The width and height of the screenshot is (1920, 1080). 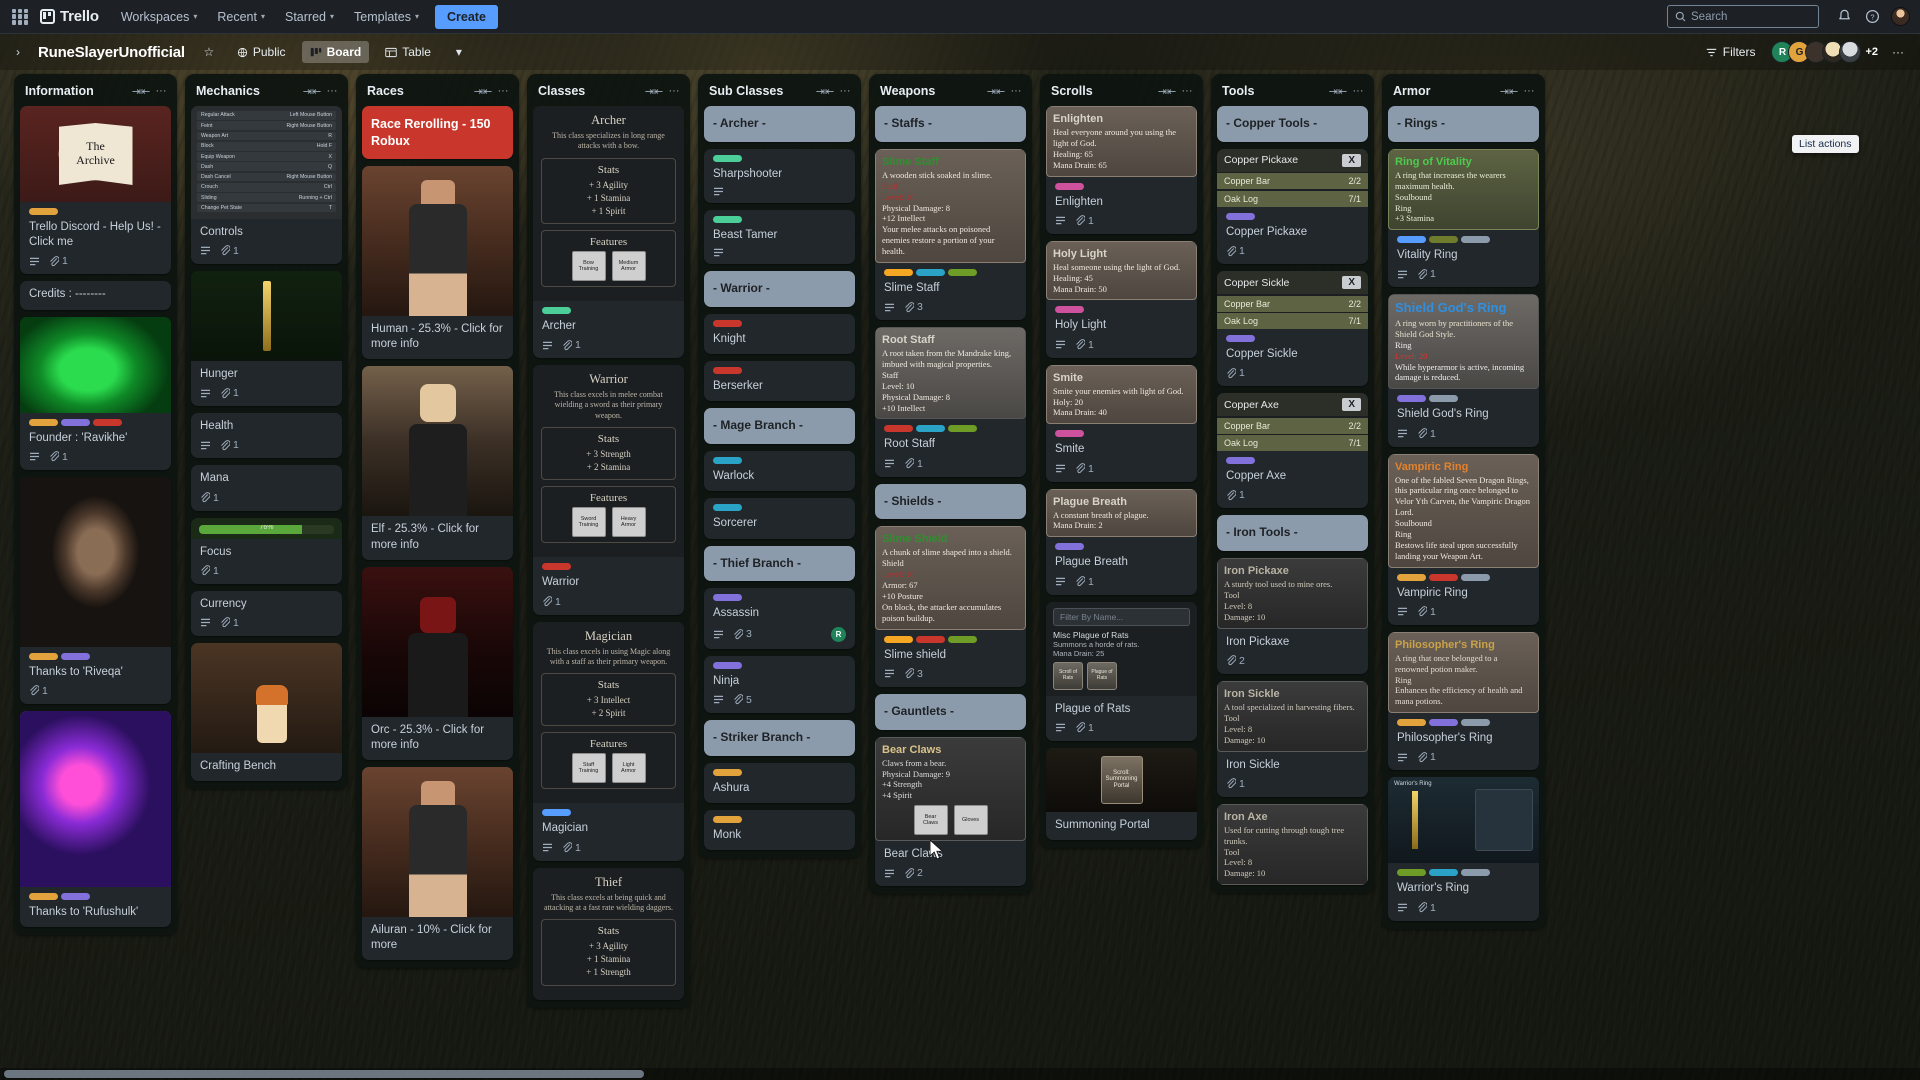 I want to click on card: Founder : 'Ravikhe' 1, so click(x=95, y=393).